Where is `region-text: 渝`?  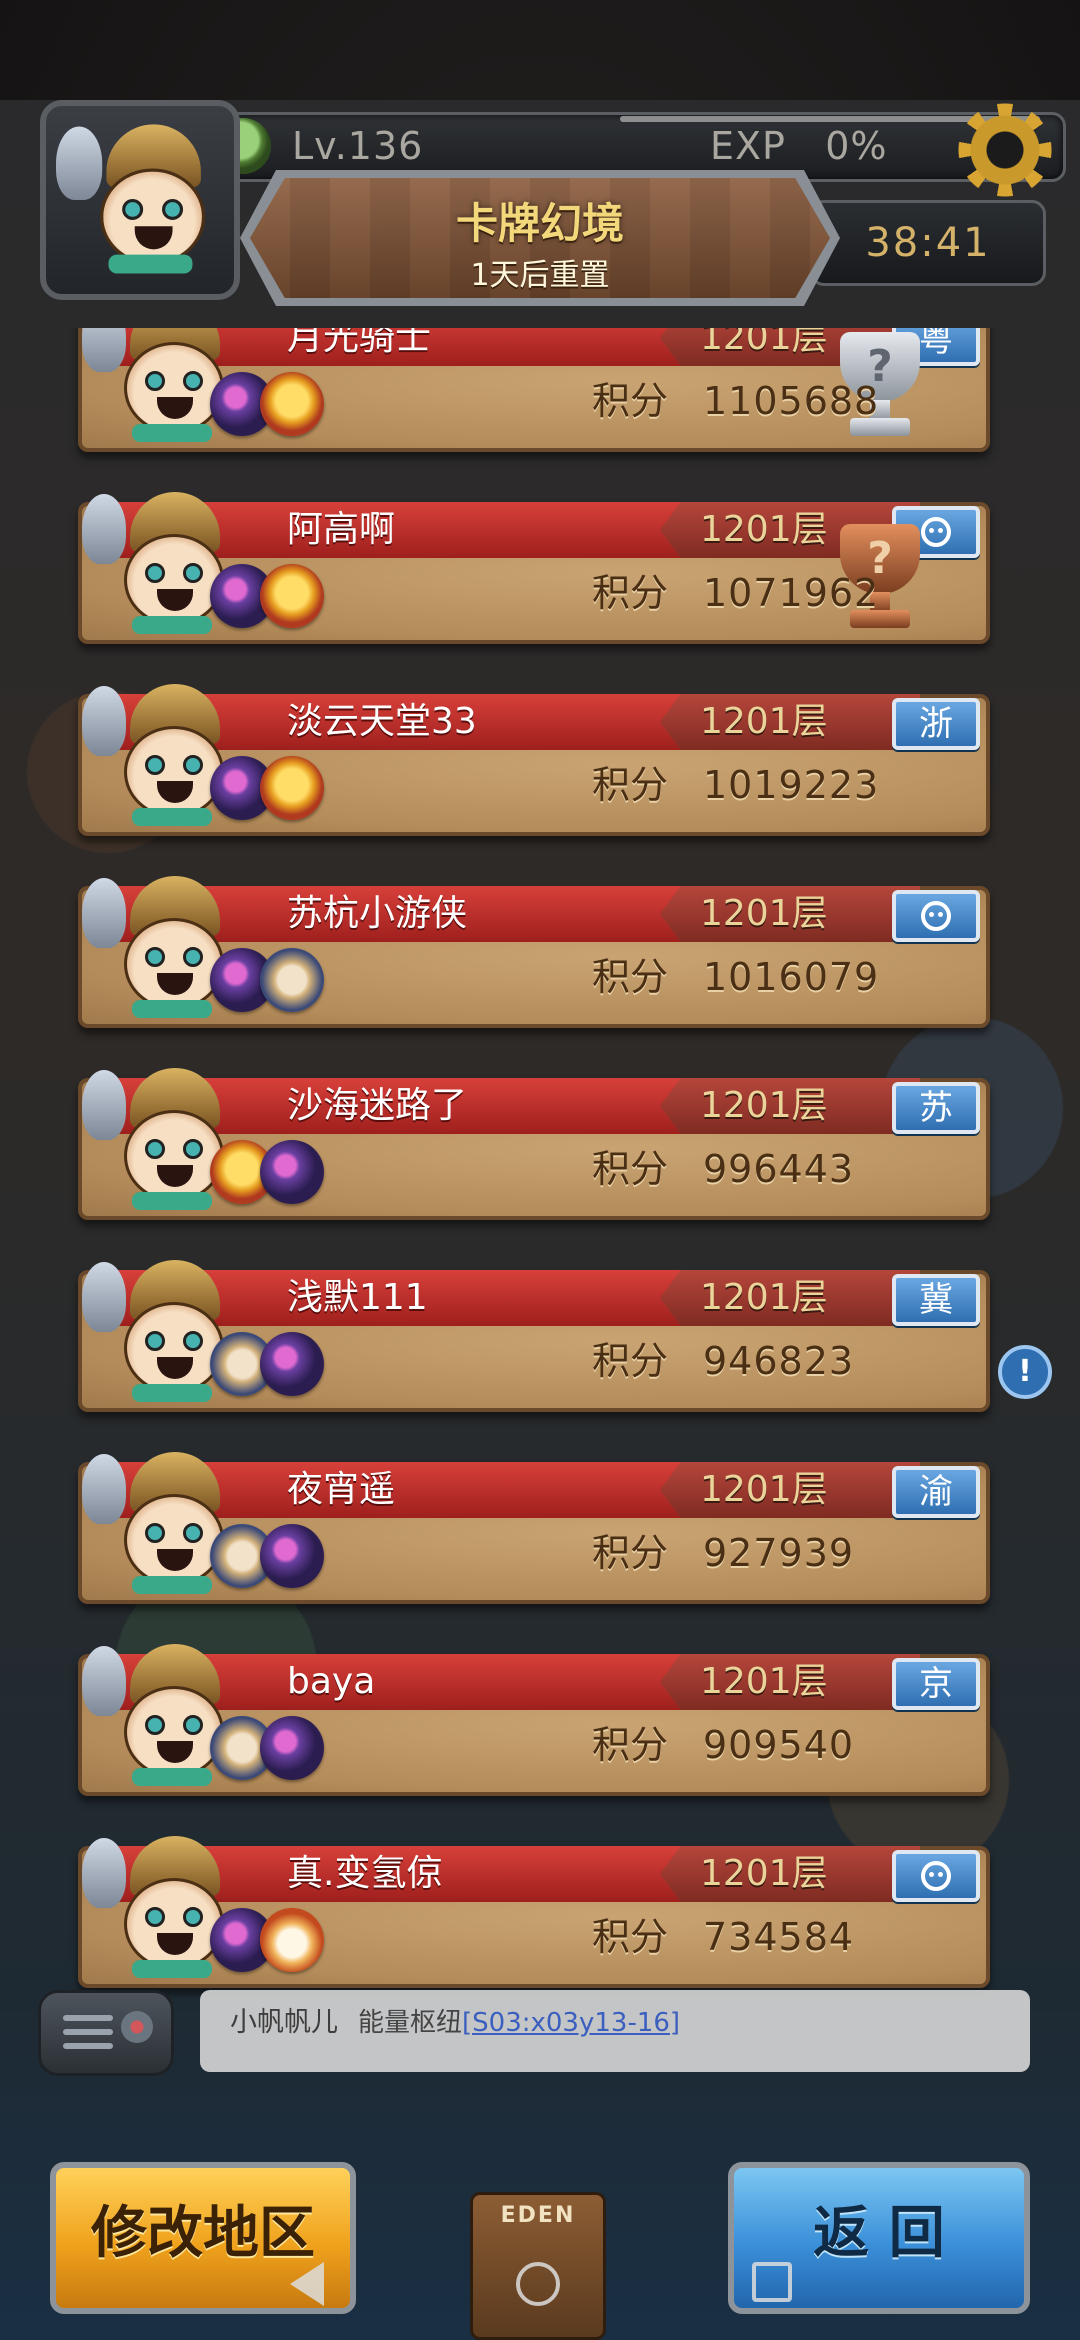
region-text: 渝 is located at coordinates (936, 1492).